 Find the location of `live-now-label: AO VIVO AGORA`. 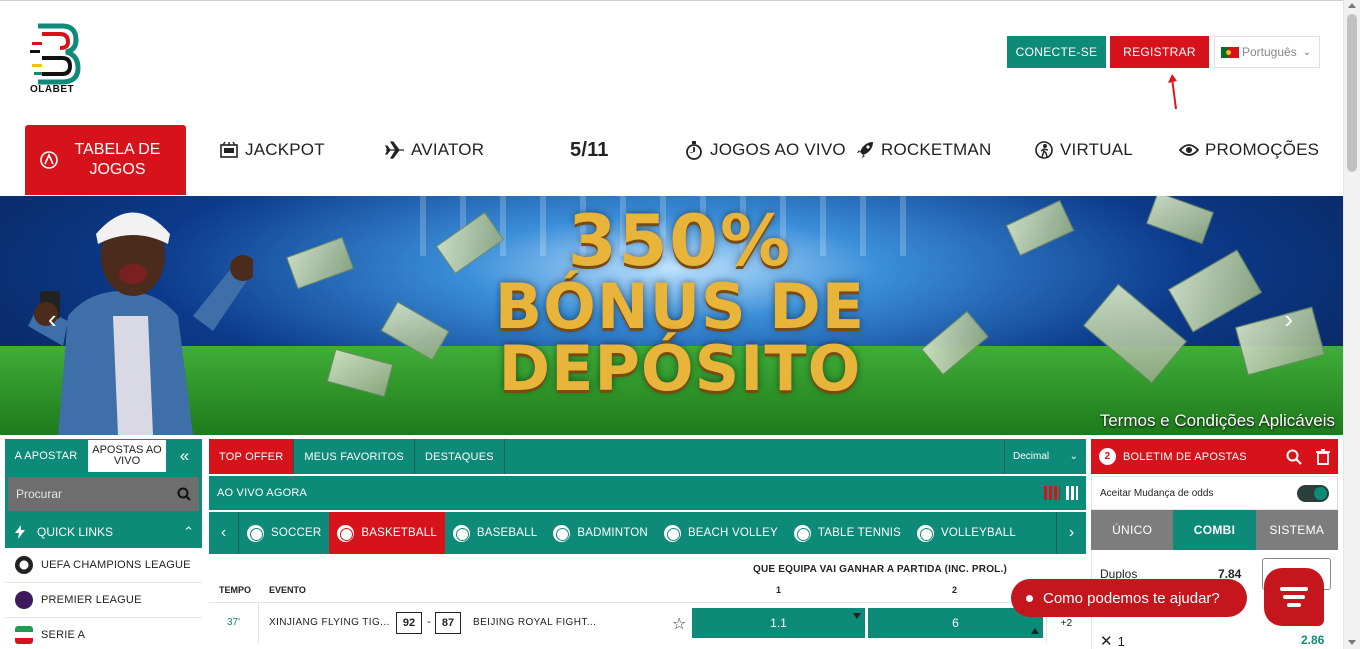

live-now-label: AO VIVO AGORA is located at coordinates (262, 493).